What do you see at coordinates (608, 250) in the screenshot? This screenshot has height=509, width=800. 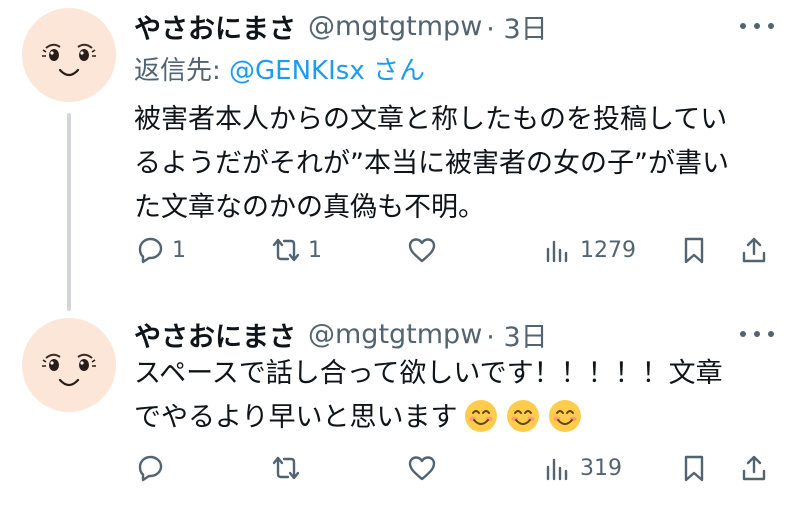 I see `views-count: 1279` at bounding box center [608, 250].